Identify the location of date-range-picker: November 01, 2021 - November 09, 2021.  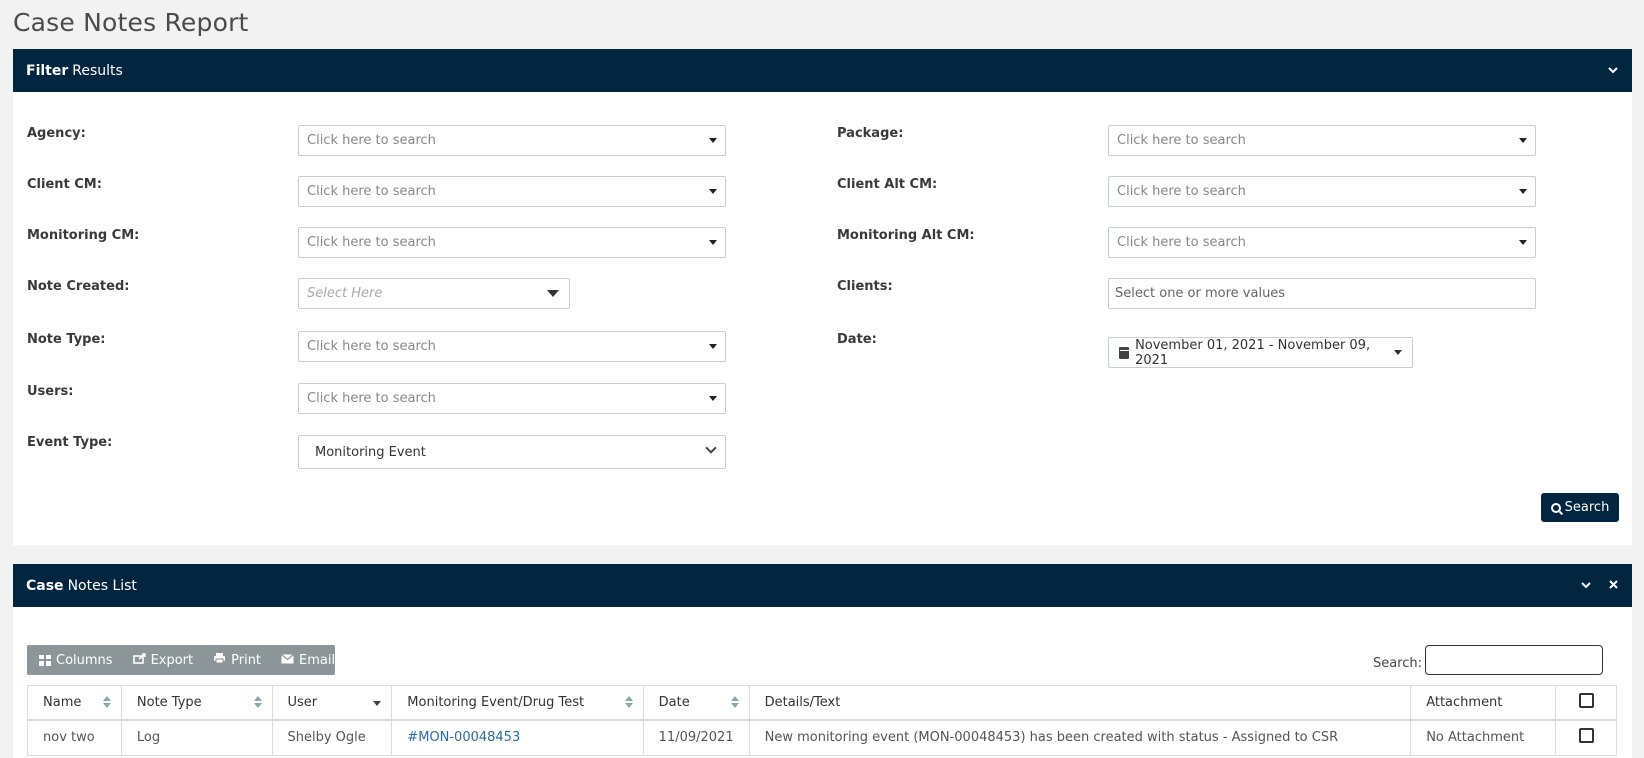
(1260, 352).